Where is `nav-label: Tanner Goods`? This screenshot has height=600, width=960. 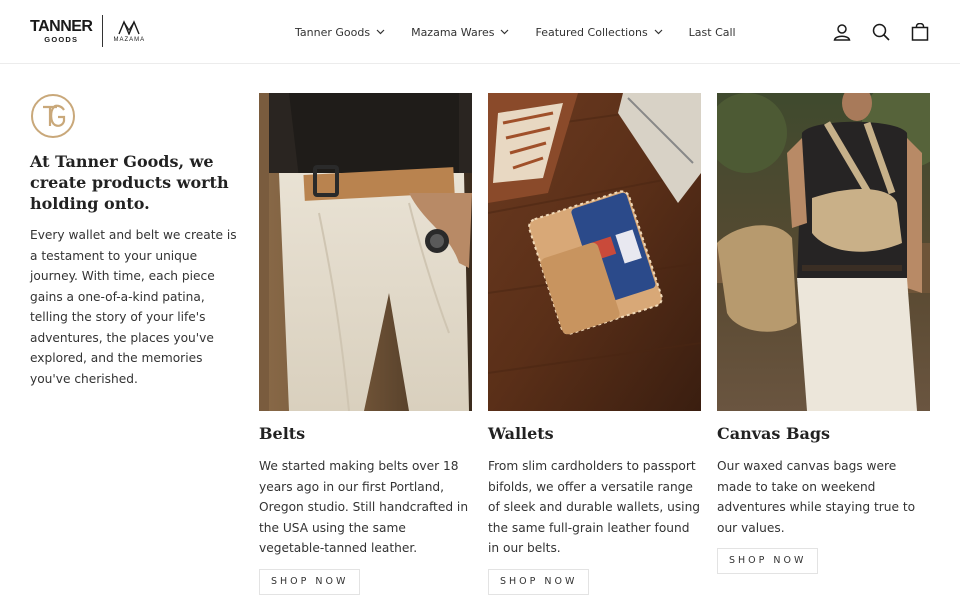
nav-label: Tanner Goods is located at coordinates (333, 32).